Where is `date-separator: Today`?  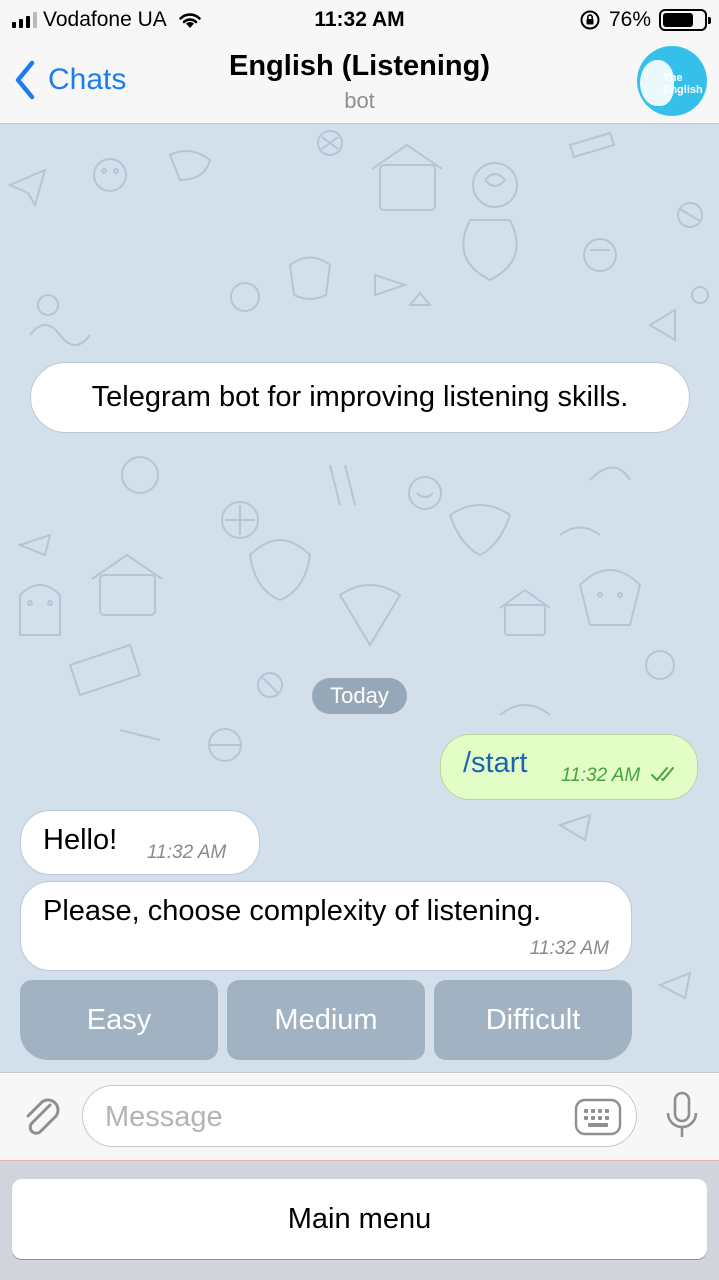
date-separator: Today is located at coordinates (359, 696).